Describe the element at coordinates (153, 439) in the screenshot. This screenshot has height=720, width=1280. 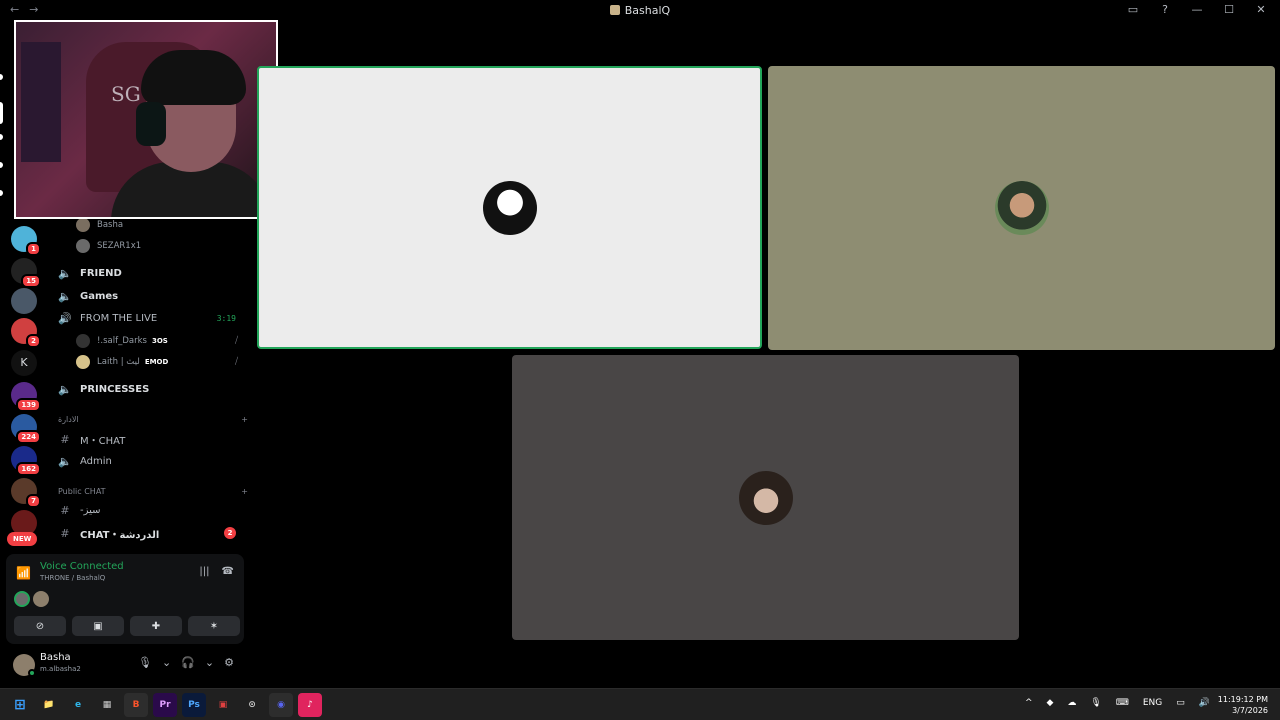
I see `text-channel-m-chat: # M・CHAT` at that location.